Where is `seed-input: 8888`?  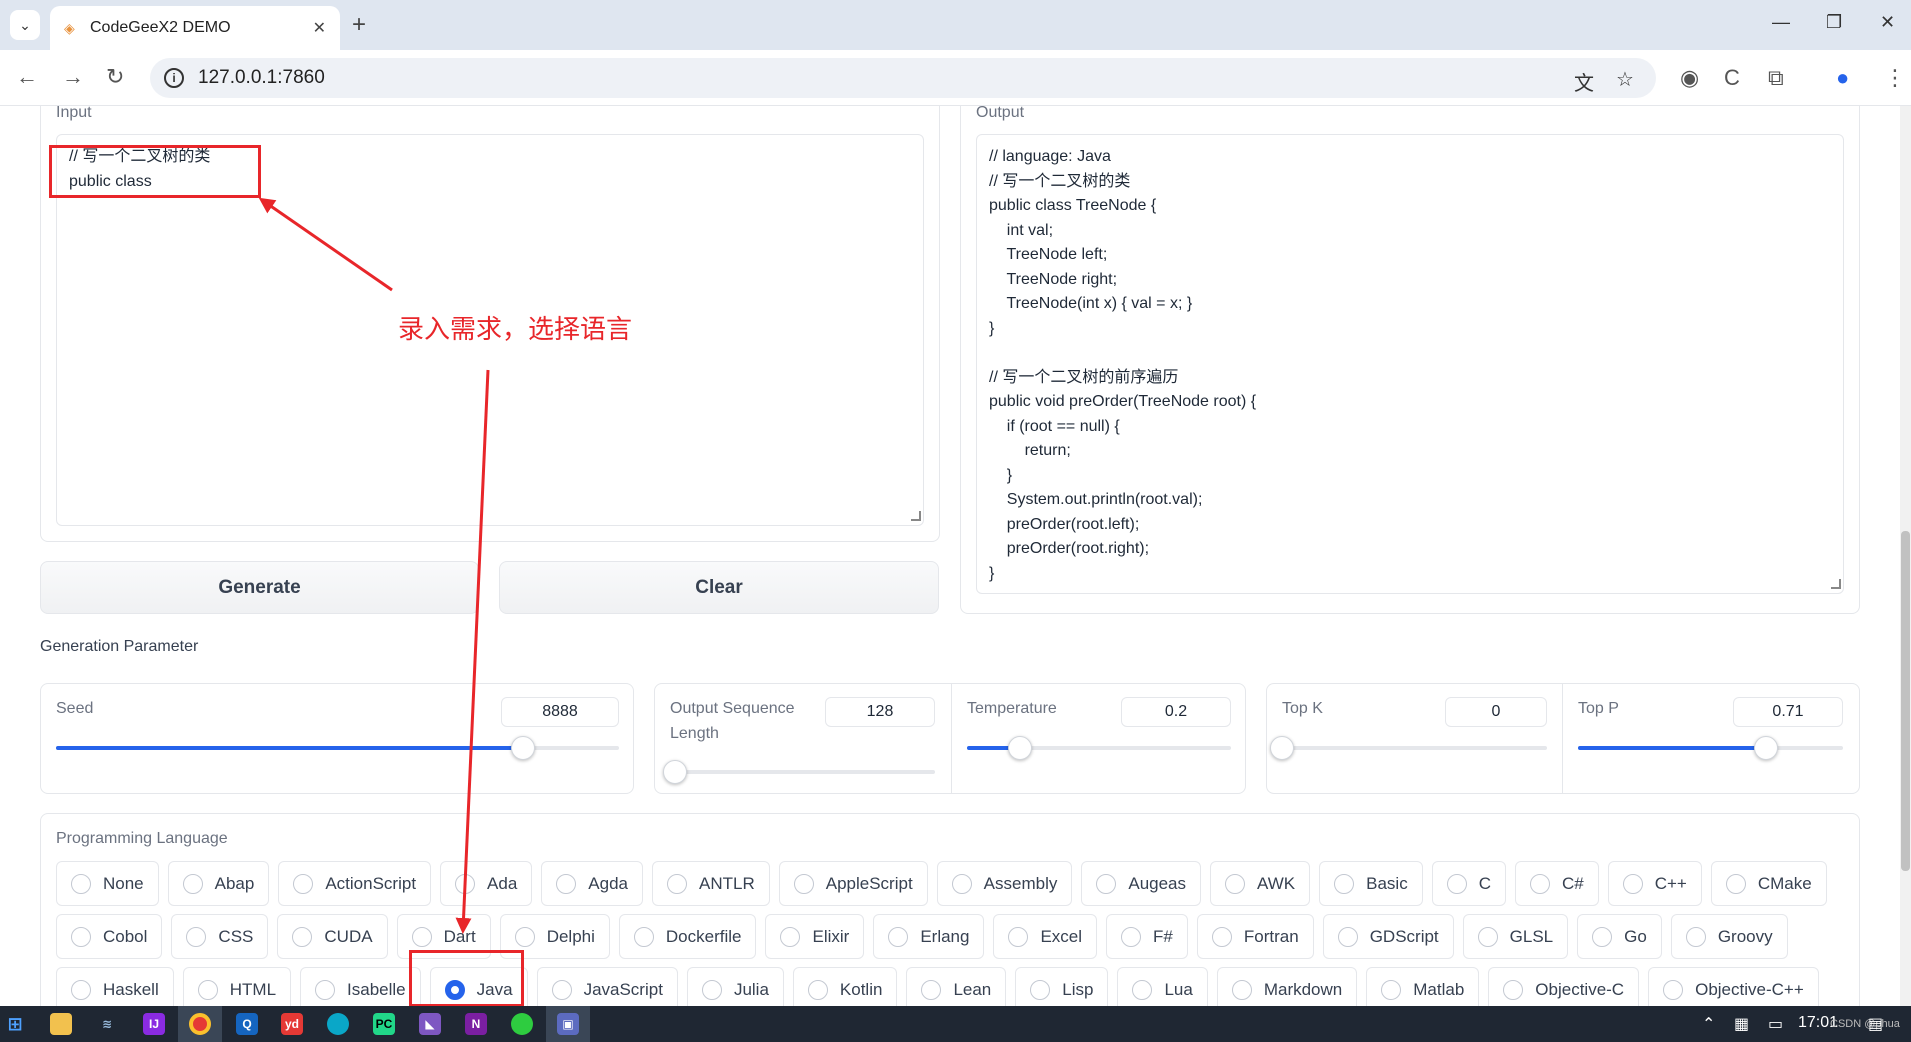
seed-input: 8888 is located at coordinates (560, 712).